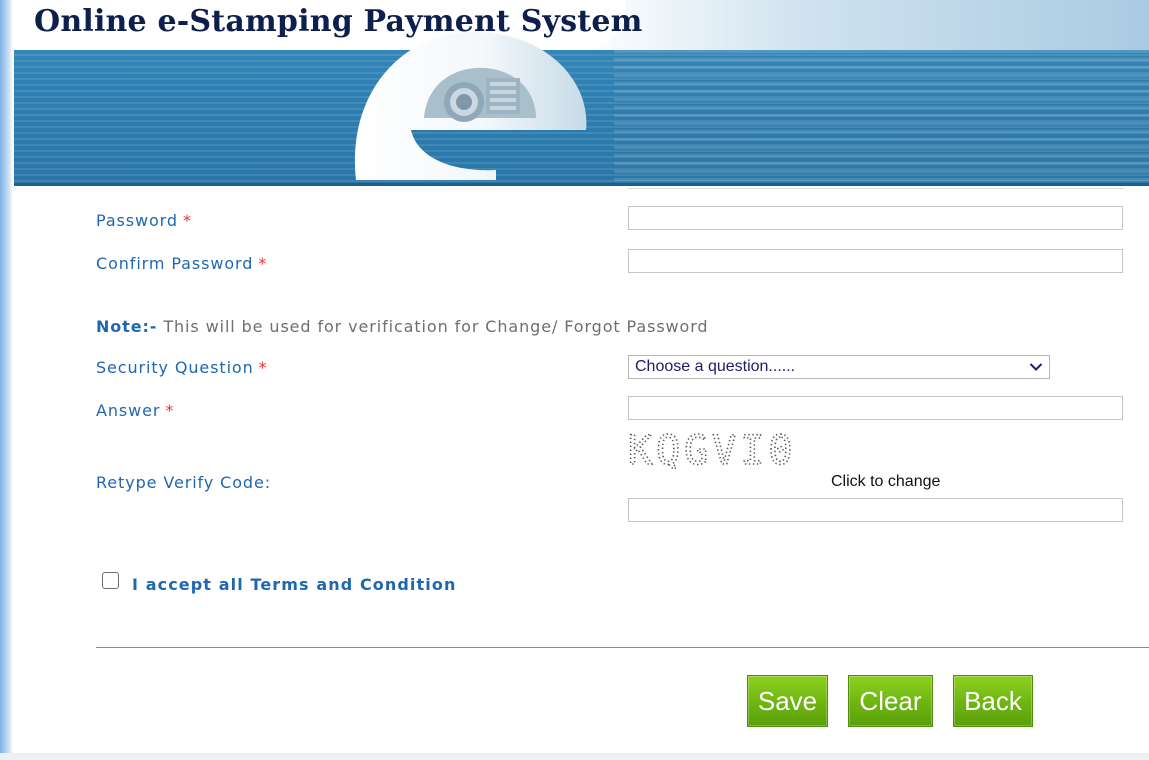  I want to click on page-bottom-edge, so click(574, 756).